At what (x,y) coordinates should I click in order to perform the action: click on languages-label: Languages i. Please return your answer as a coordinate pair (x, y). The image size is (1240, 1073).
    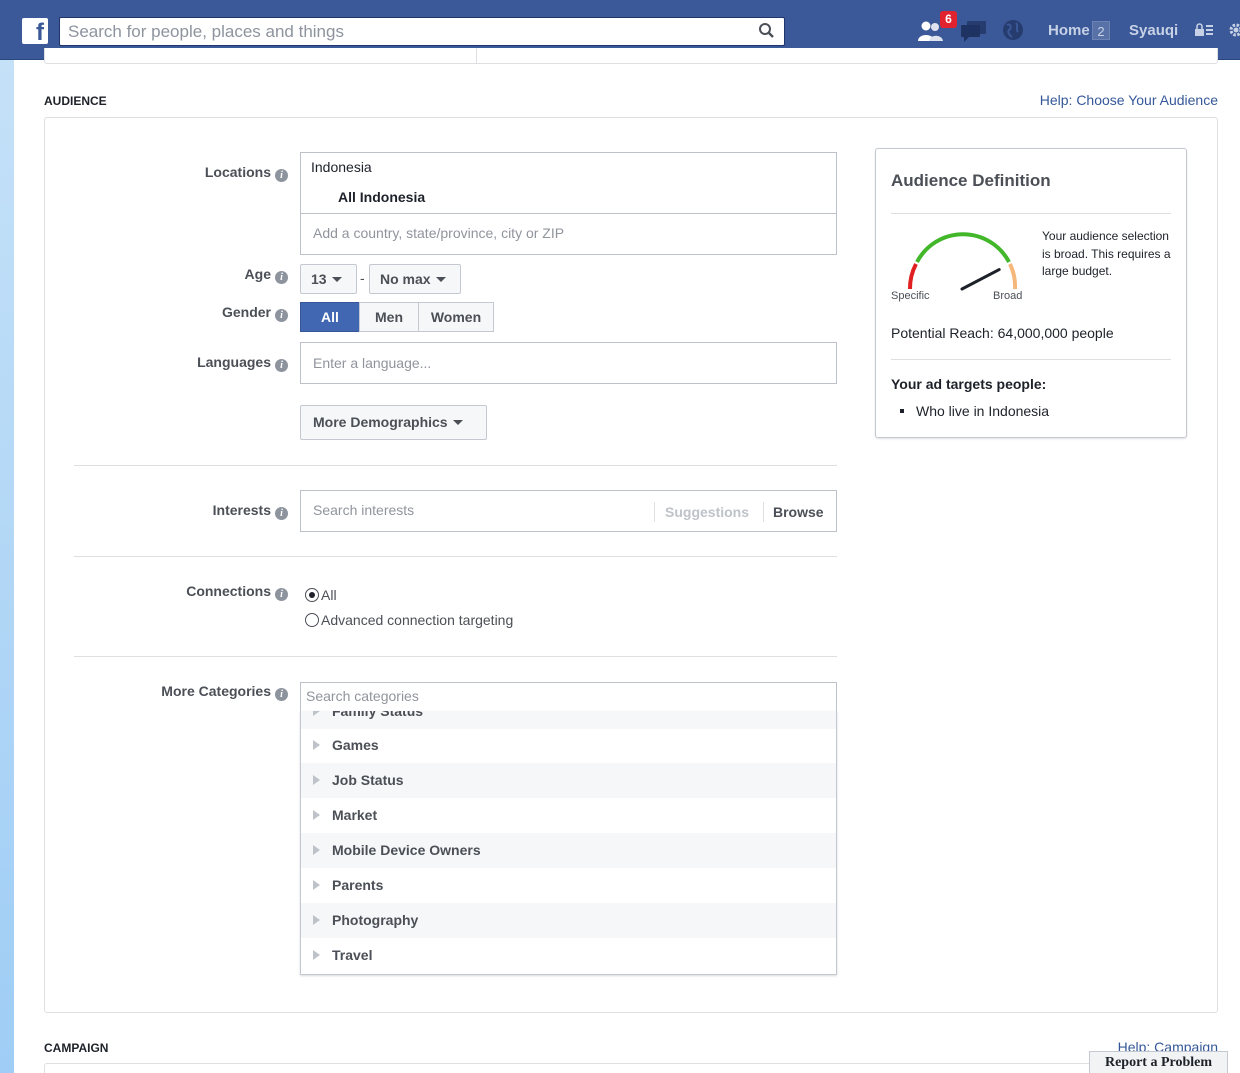
    Looking at the image, I should click on (219, 363).